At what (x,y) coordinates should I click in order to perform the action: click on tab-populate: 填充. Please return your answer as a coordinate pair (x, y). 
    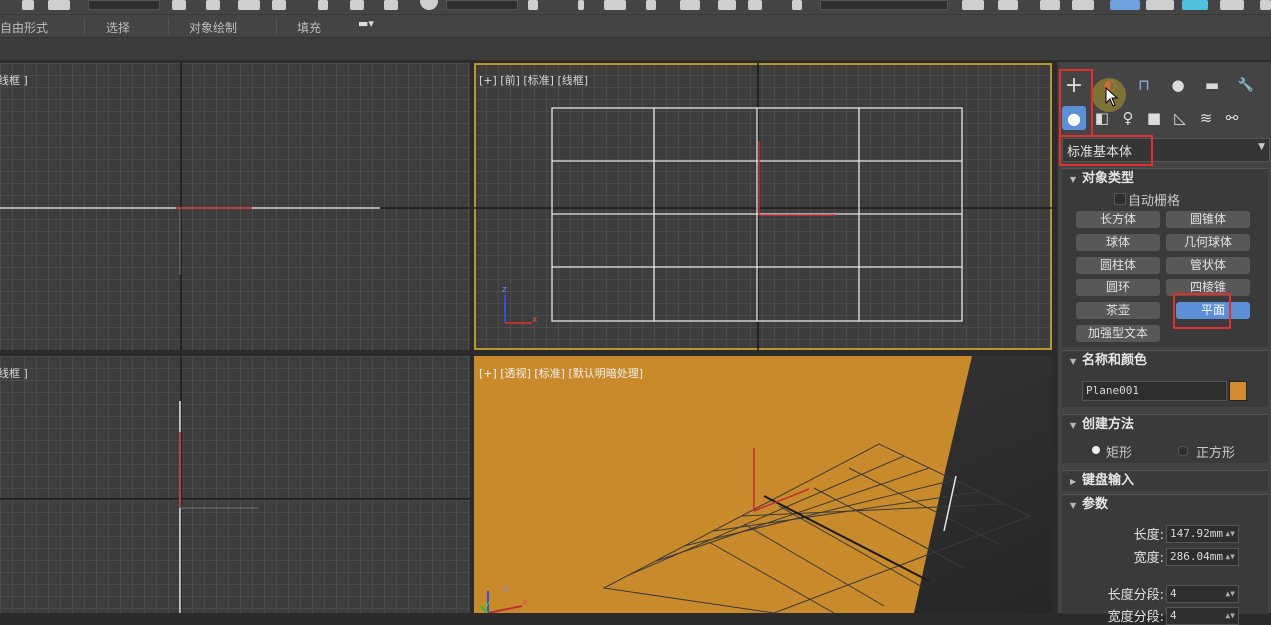
    Looking at the image, I should click on (309, 27).